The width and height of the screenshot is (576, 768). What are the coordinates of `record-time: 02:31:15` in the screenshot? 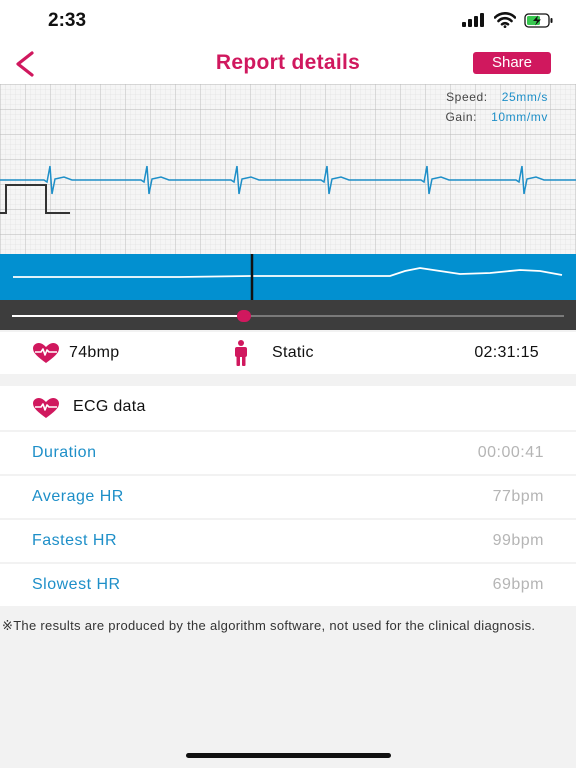 It's located at (506, 352).